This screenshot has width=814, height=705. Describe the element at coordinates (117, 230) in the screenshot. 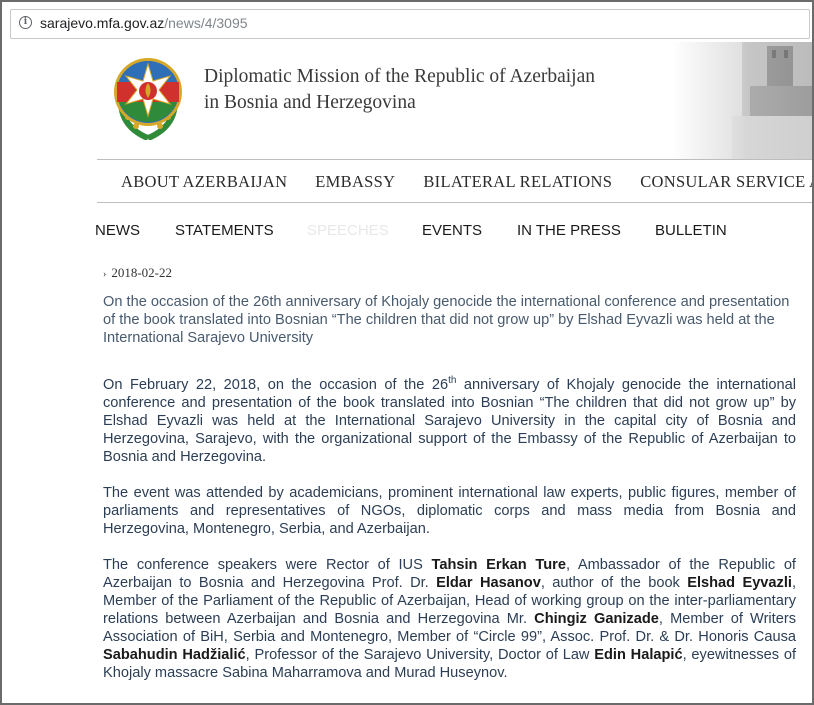

I see `subnav-news: NEWS` at that location.